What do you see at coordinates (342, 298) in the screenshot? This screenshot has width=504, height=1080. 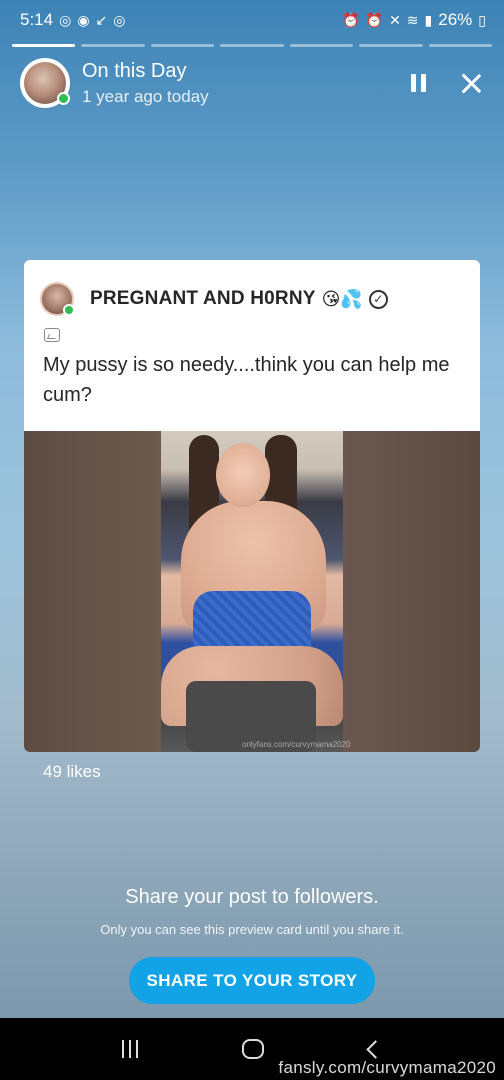 I see `author-emojis: 😘💦` at bounding box center [342, 298].